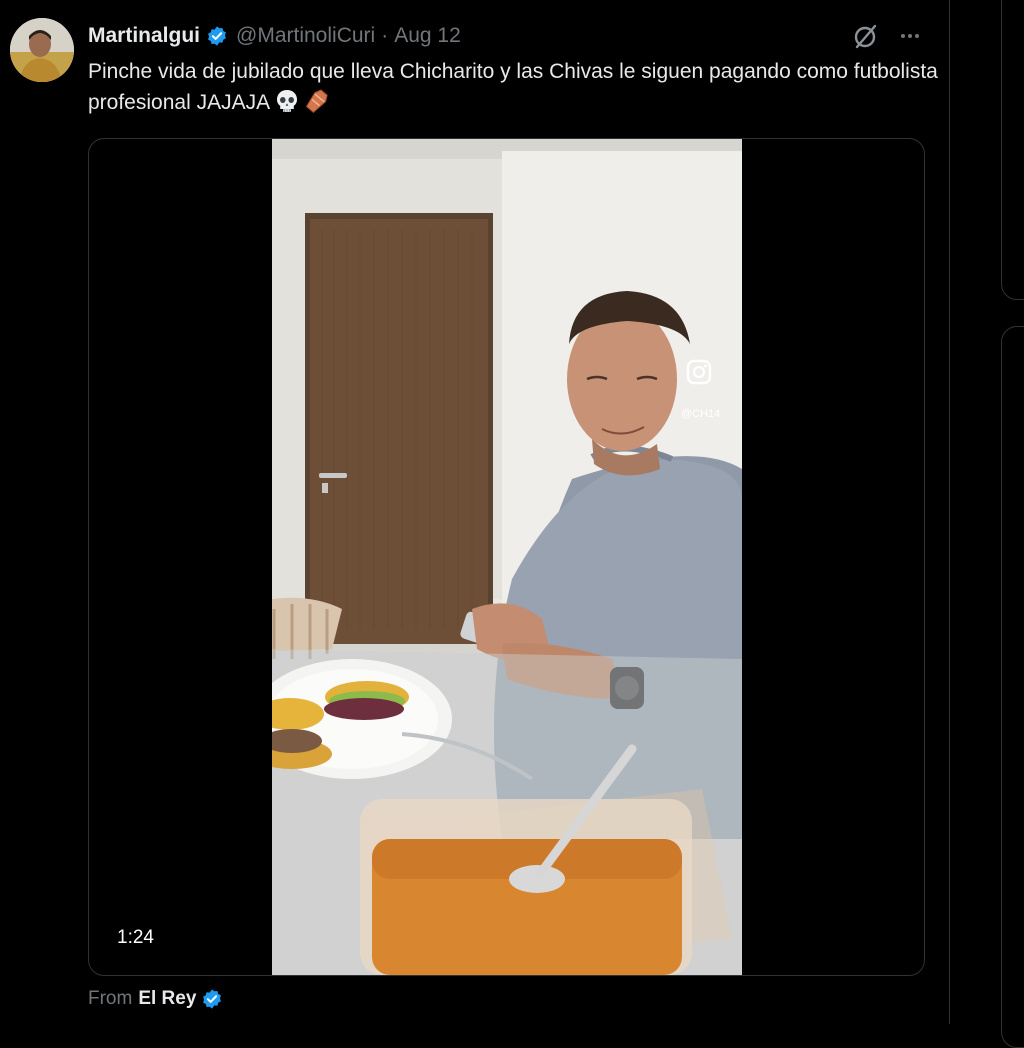  What do you see at coordinates (167, 999) in the screenshot?
I see `attribution-source: El Rey` at bounding box center [167, 999].